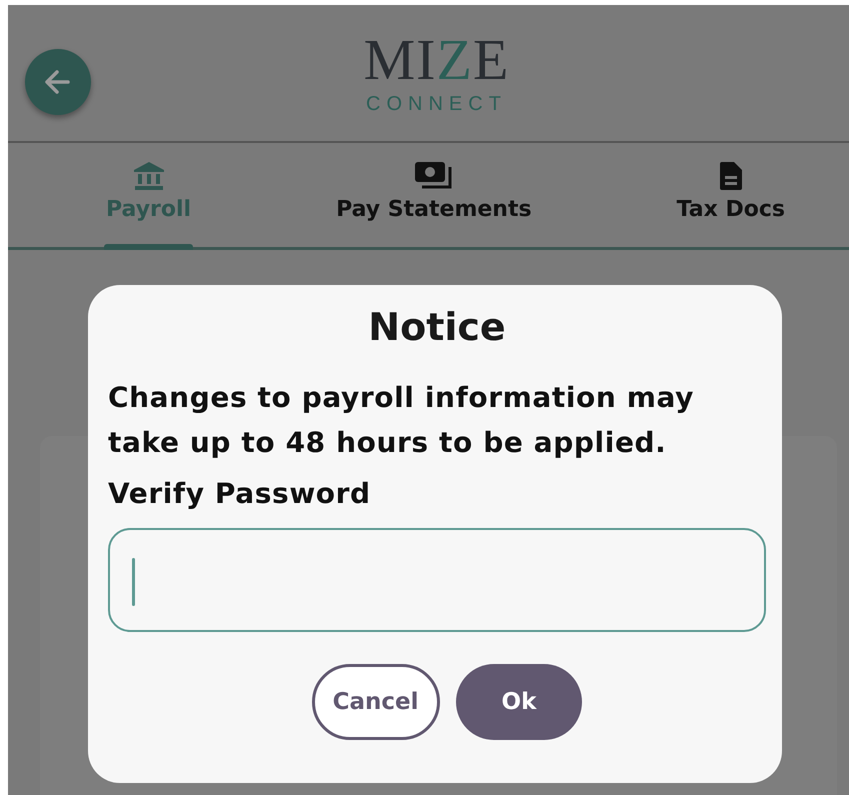  I want to click on logo-tagline: CONNECT, so click(436, 104).